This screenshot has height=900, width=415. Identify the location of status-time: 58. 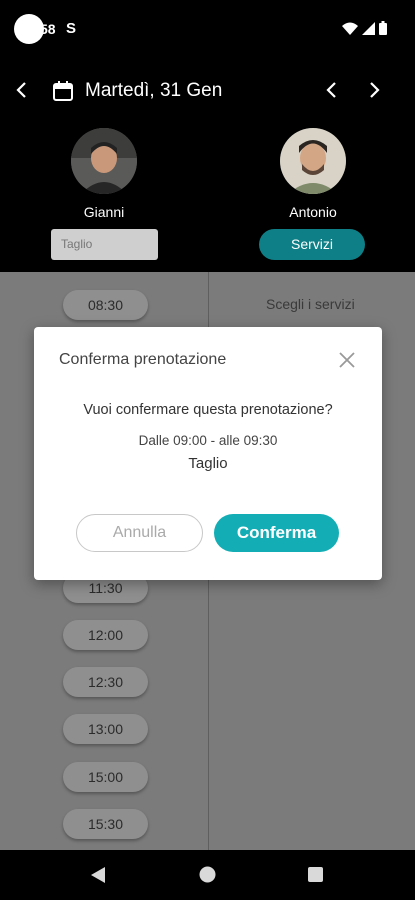
(48, 29).